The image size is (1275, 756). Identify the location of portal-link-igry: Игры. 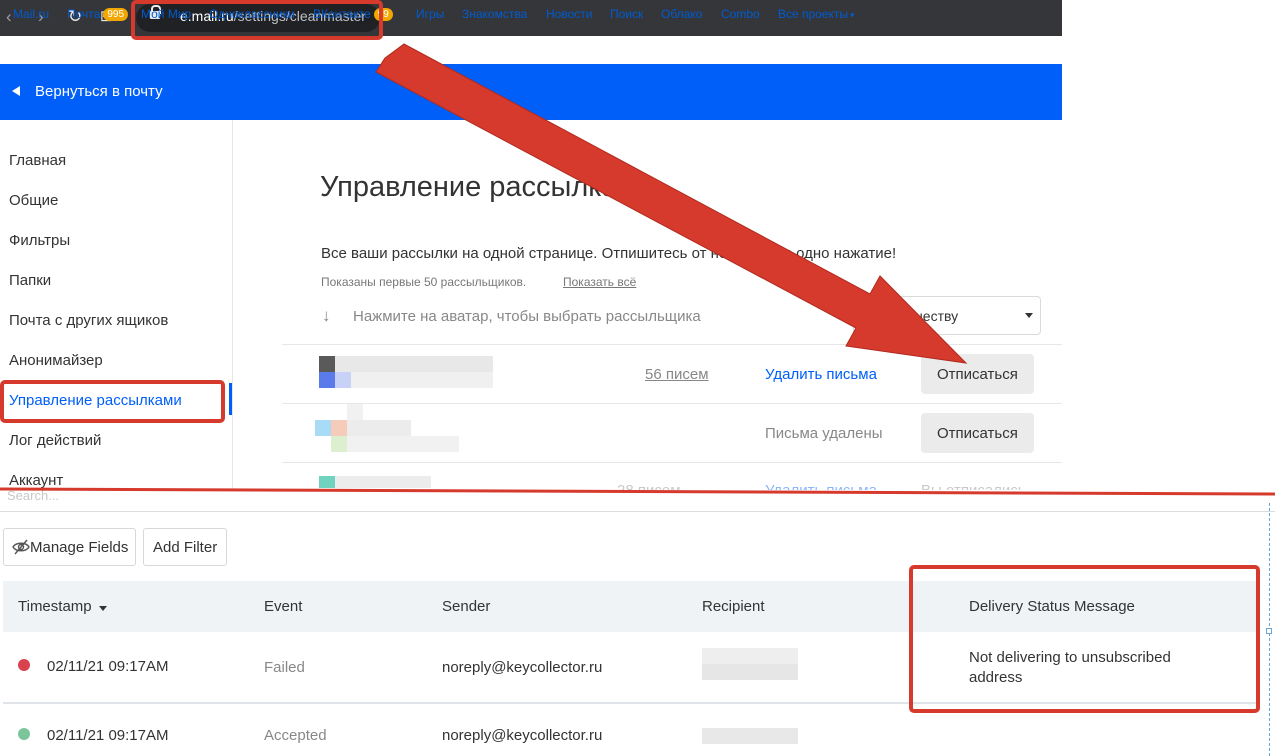
(430, 14).